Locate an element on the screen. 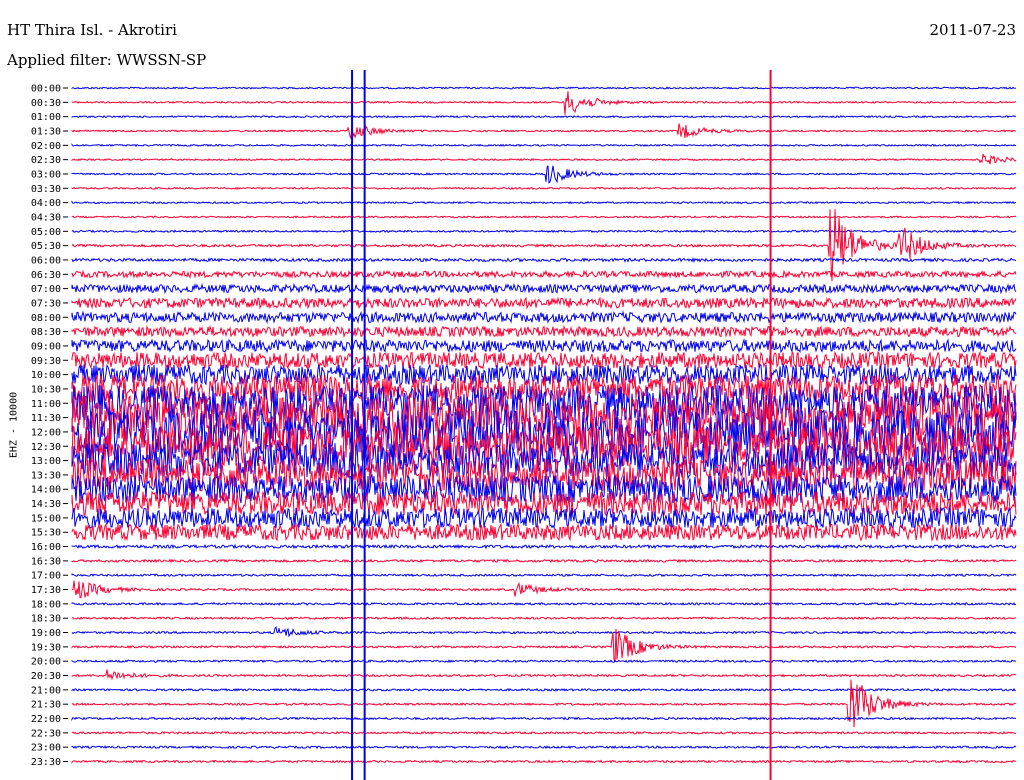  time-tick-label: 10:00 is located at coordinates (46, 375).